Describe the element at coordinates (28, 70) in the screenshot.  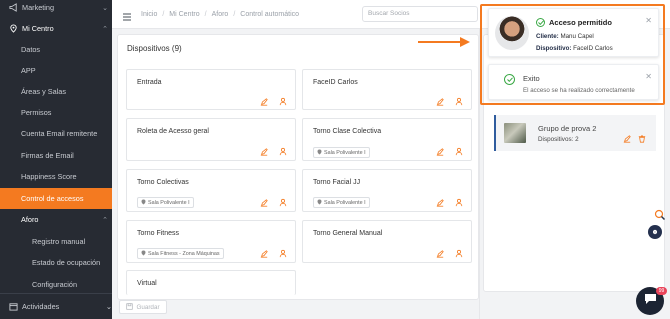
I see `sidebar-item-label: APP` at that location.